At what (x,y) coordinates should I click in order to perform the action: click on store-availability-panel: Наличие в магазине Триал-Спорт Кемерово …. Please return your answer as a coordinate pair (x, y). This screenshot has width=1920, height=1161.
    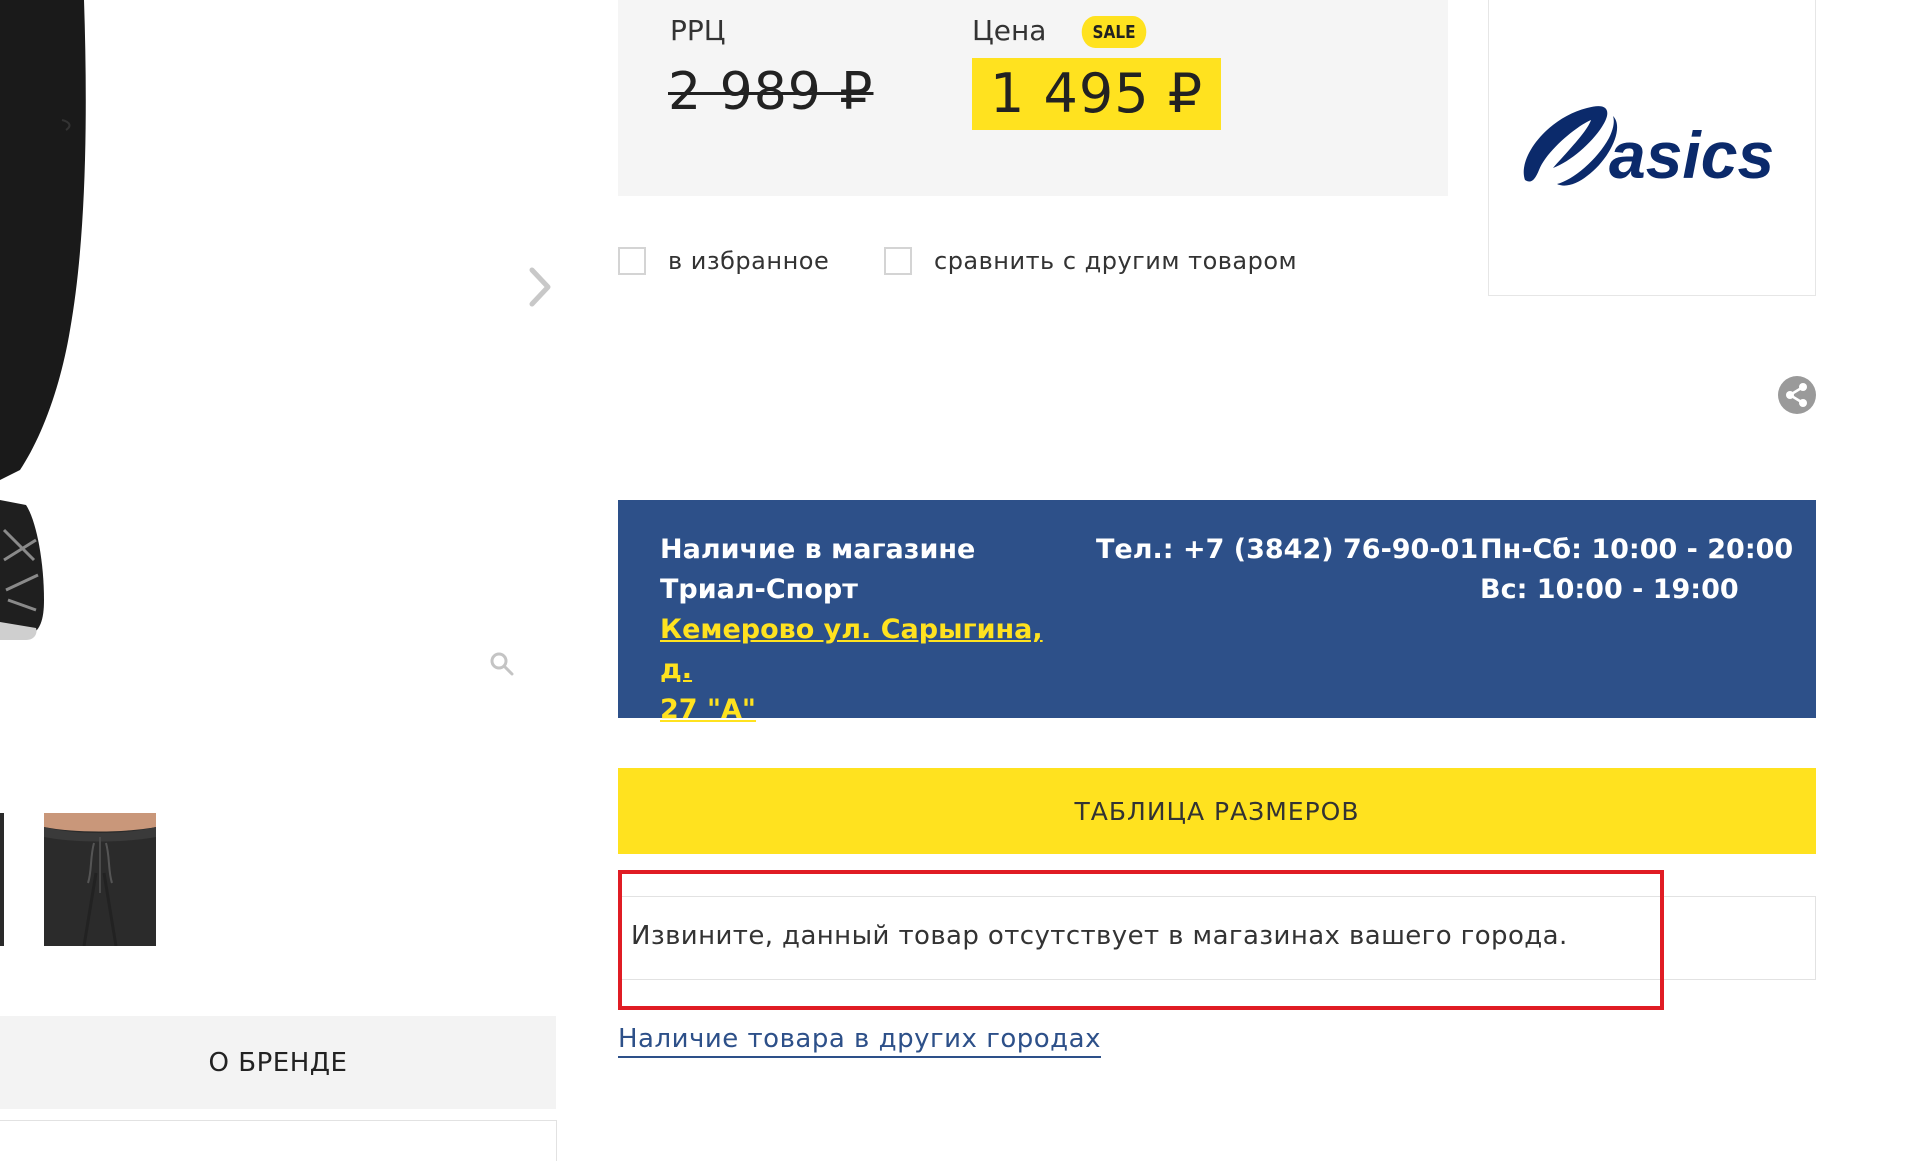
    Looking at the image, I should click on (1217, 612).